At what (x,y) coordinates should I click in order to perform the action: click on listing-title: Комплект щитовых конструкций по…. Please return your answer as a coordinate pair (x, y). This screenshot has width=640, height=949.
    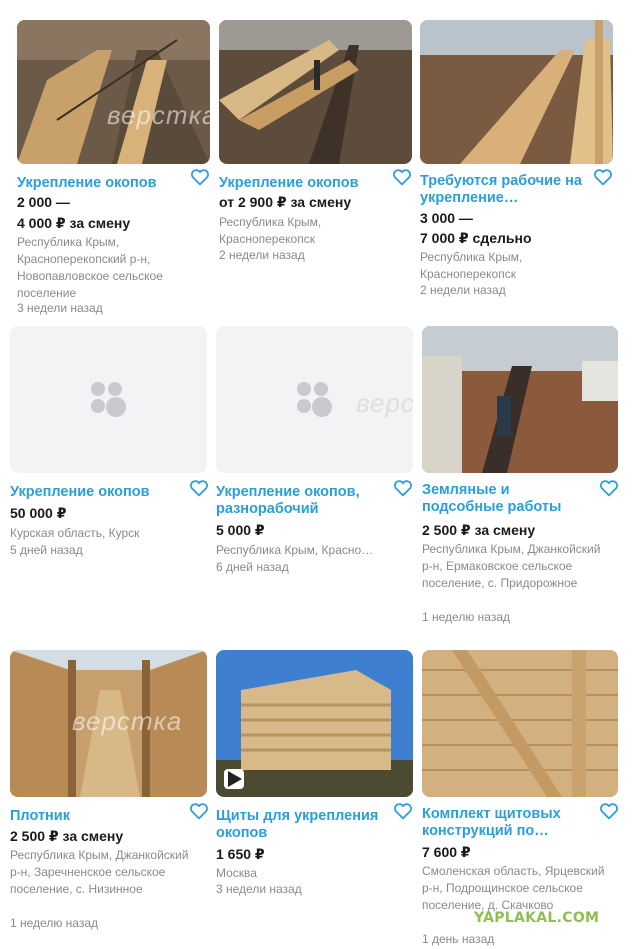
    Looking at the image, I should click on (507, 823).